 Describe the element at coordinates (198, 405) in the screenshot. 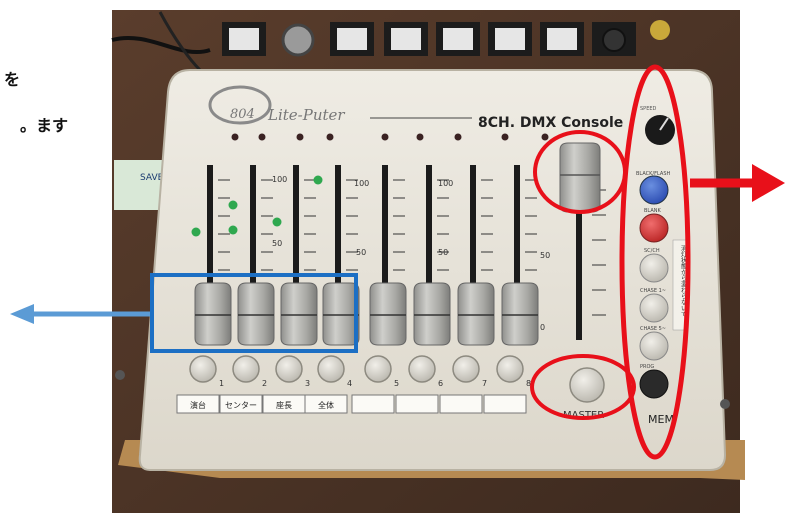

I see `channel-label-1: 演台` at that location.